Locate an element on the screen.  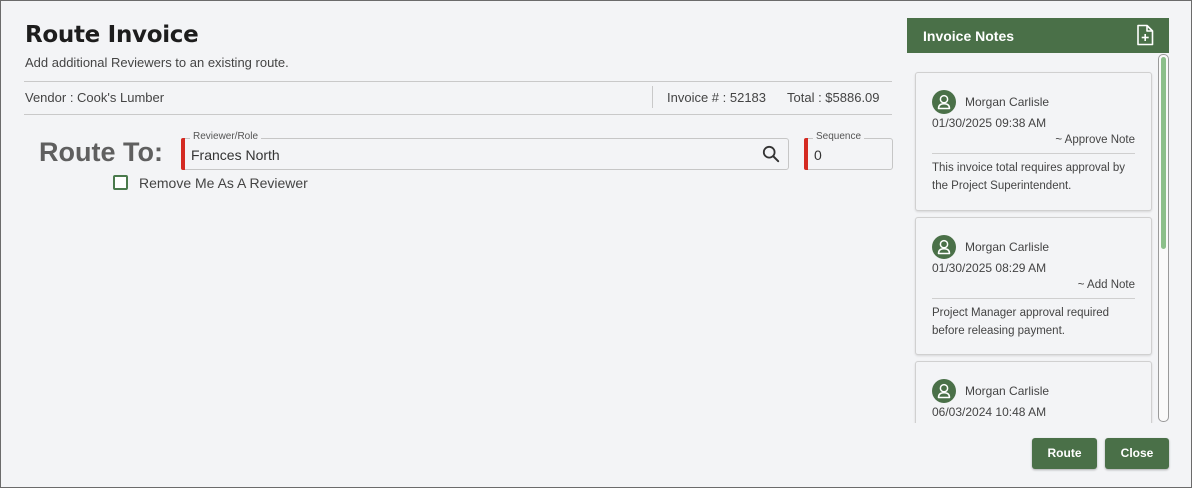
search-icon is located at coordinates (771, 154).